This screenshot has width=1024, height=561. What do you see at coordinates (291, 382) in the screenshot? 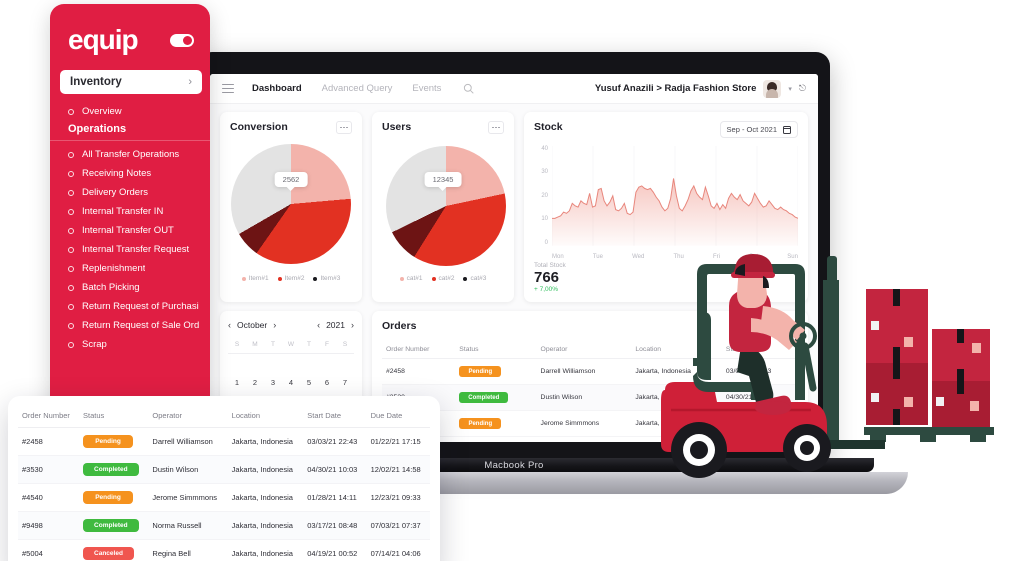
I see `calendar-day: 4` at bounding box center [291, 382].